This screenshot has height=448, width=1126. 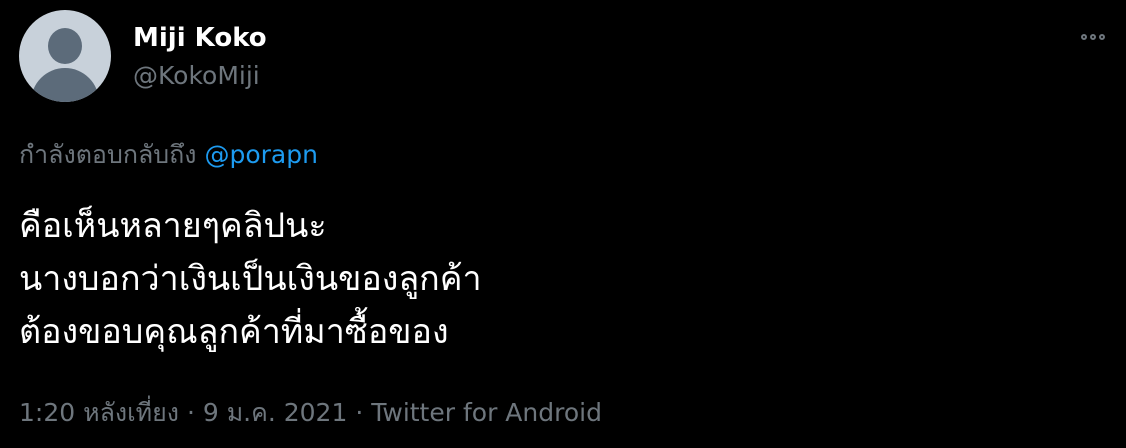 What do you see at coordinates (173, 226) in the screenshot?
I see `tweet-text-line: คือเห็นหลายๆคลิปนะ` at bounding box center [173, 226].